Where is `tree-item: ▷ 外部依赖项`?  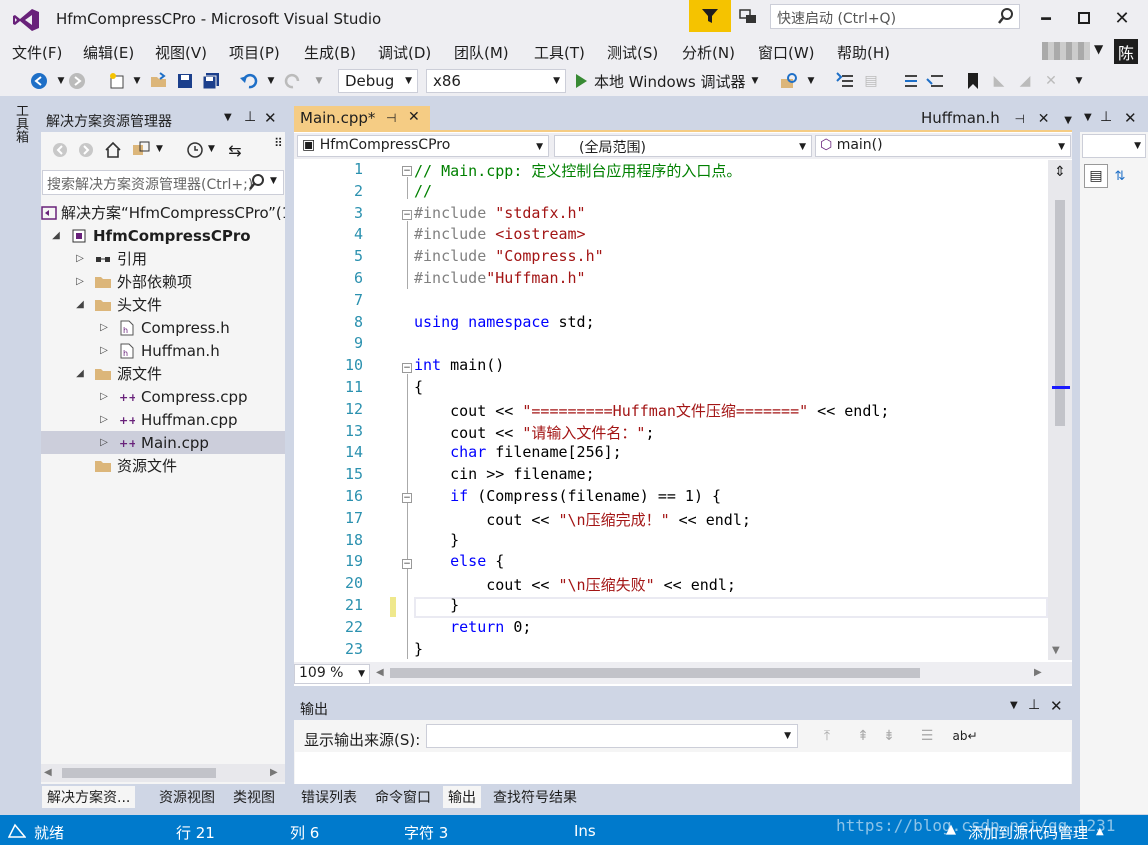 tree-item: ▷ 外部依赖项 is located at coordinates (163, 281).